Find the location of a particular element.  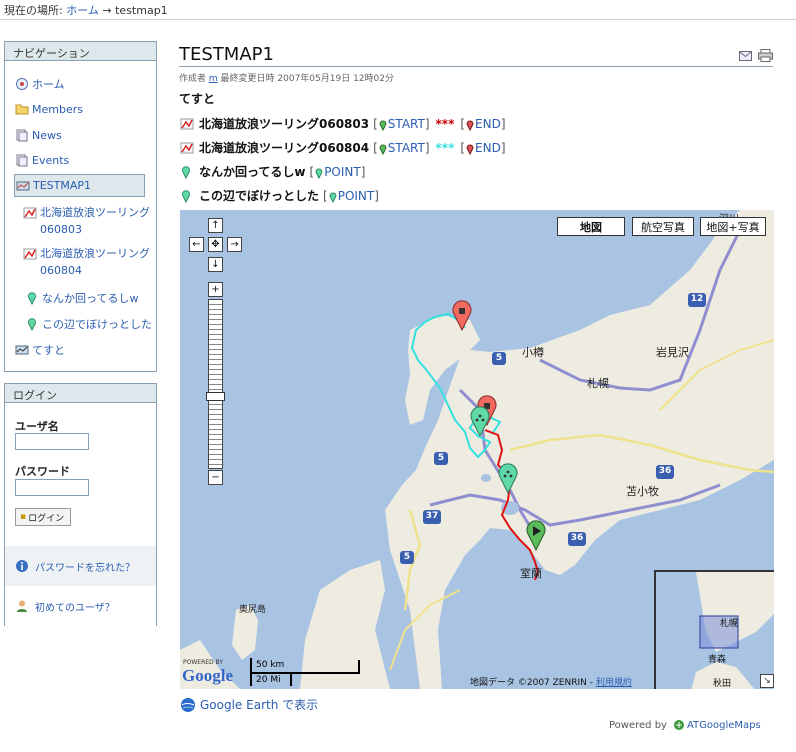

arrow-left-icon: ← is located at coordinates (196, 244).